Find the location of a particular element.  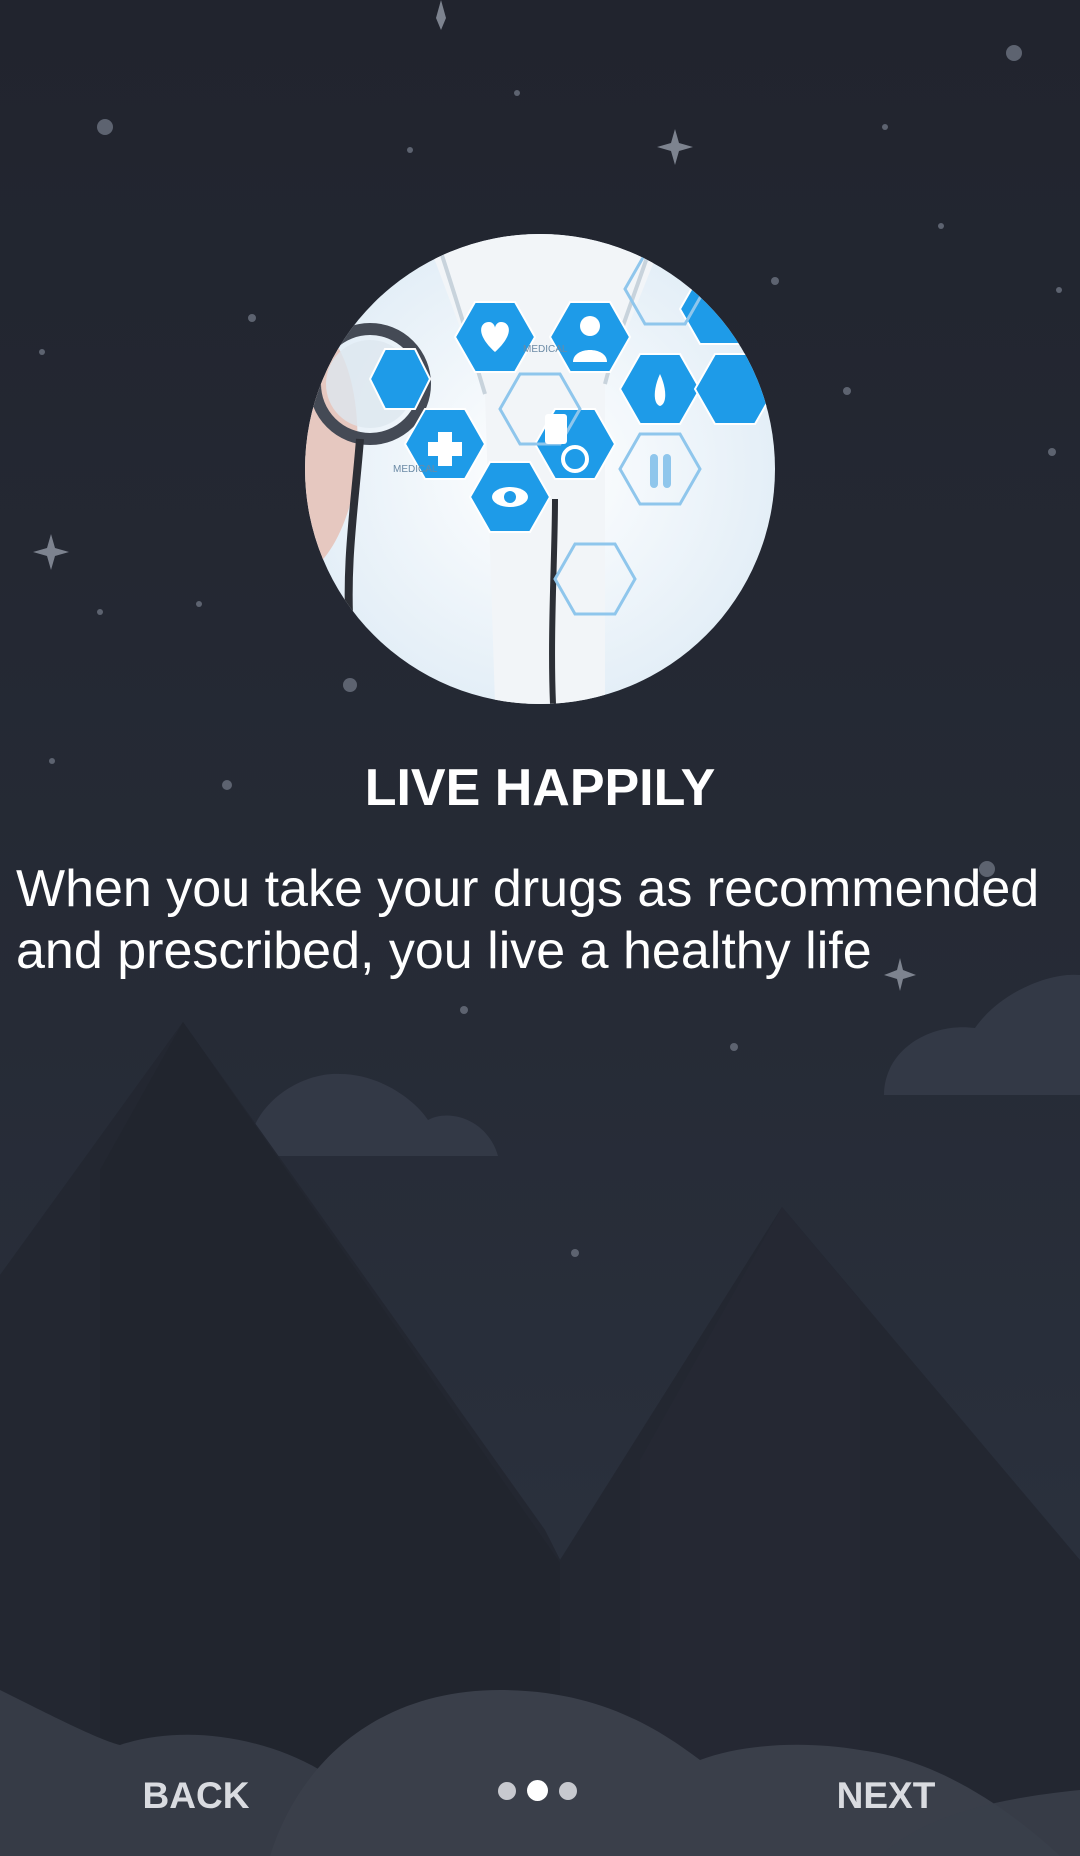

medical-hexagon-icon: MEDICAL MEDICAL is located at coordinates (540, 469).